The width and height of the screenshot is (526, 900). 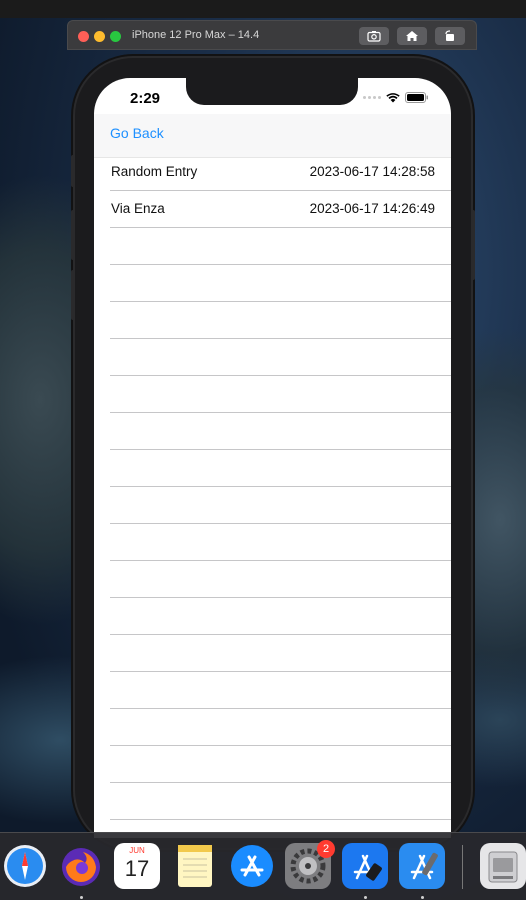 I want to click on rotate-button, so click(x=450, y=36).